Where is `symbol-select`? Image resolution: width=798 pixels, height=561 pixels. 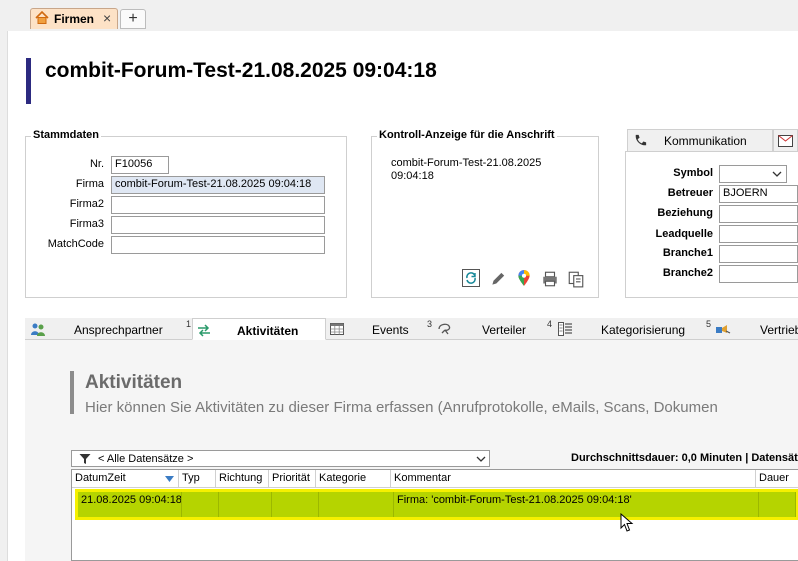 symbol-select is located at coordinates (753, 174).